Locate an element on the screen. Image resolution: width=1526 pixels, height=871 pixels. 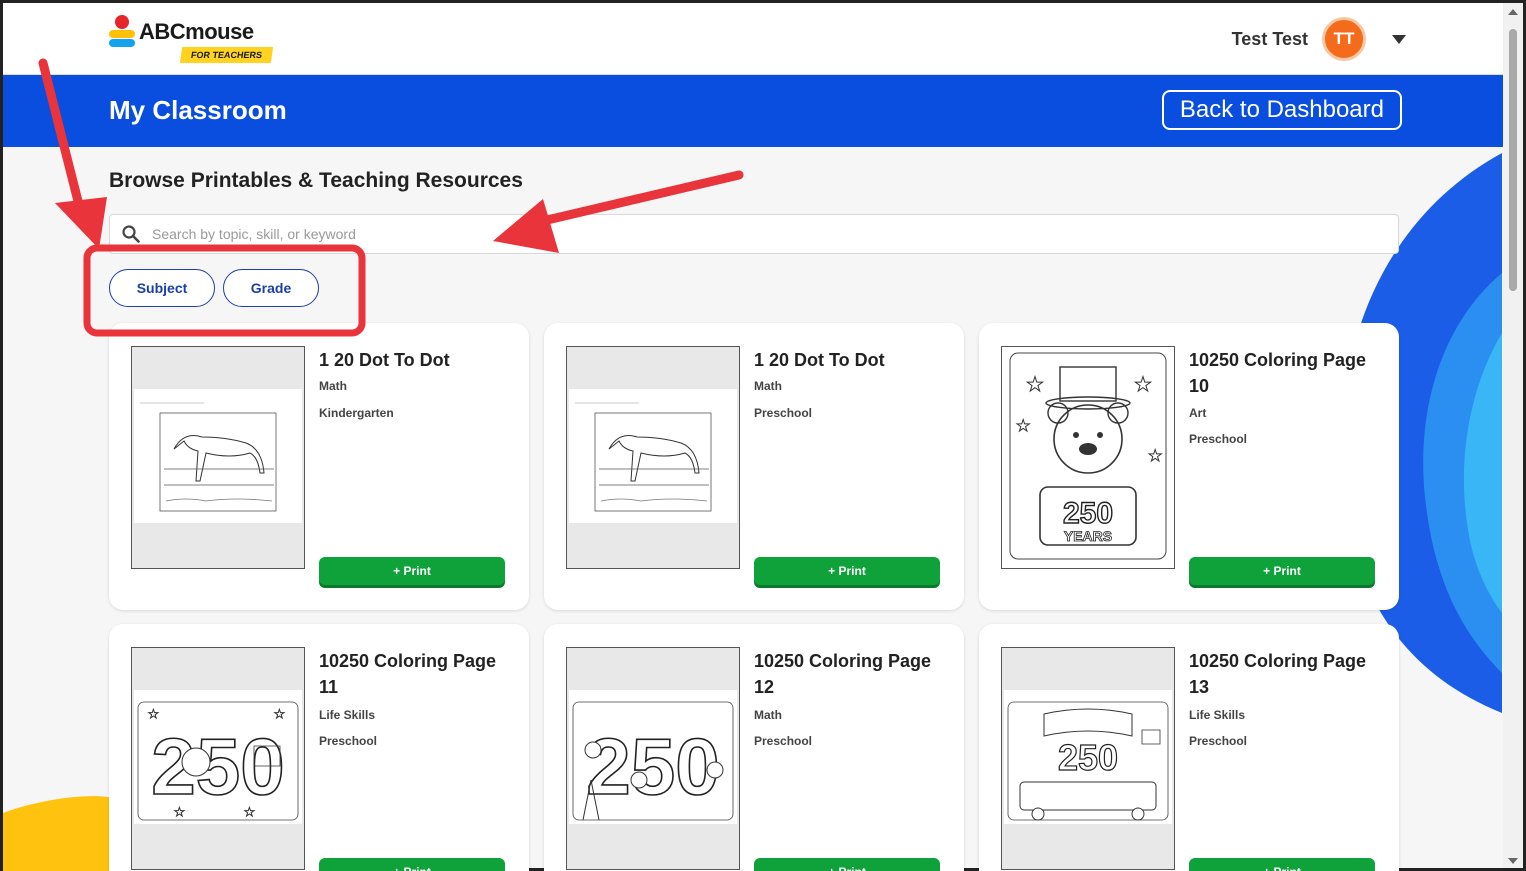
section-title: Browse Printables & Teaching Resources is located at coordinates (316, 180).